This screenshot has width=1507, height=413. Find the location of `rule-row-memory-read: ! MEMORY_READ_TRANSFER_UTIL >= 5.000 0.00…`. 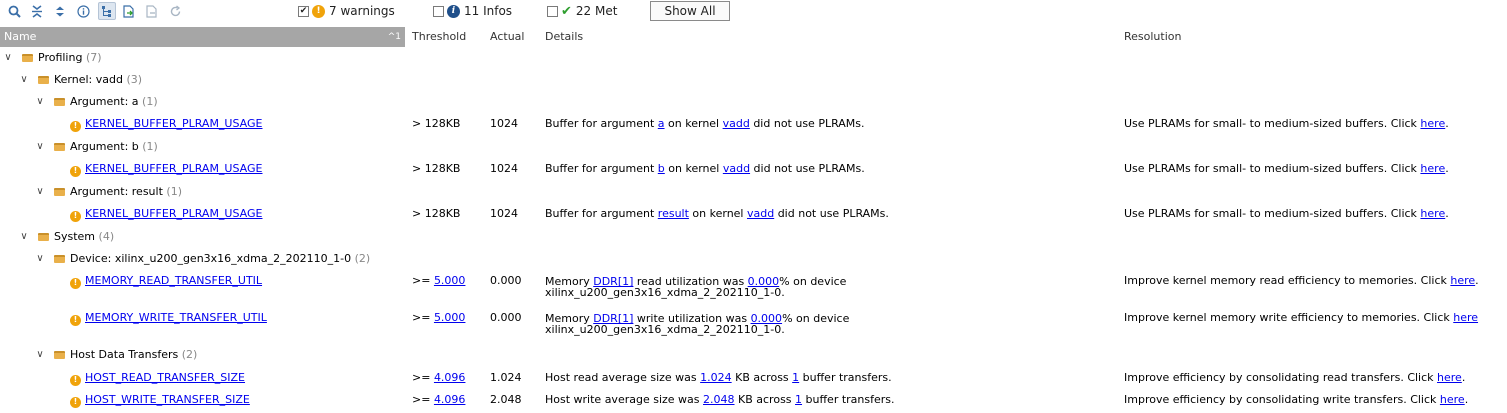

rule-row-memory-read: ! MEMORY_READ_TRANSFER_UTIL >= 5.000 0.00… is located at coordinates (753, 288).